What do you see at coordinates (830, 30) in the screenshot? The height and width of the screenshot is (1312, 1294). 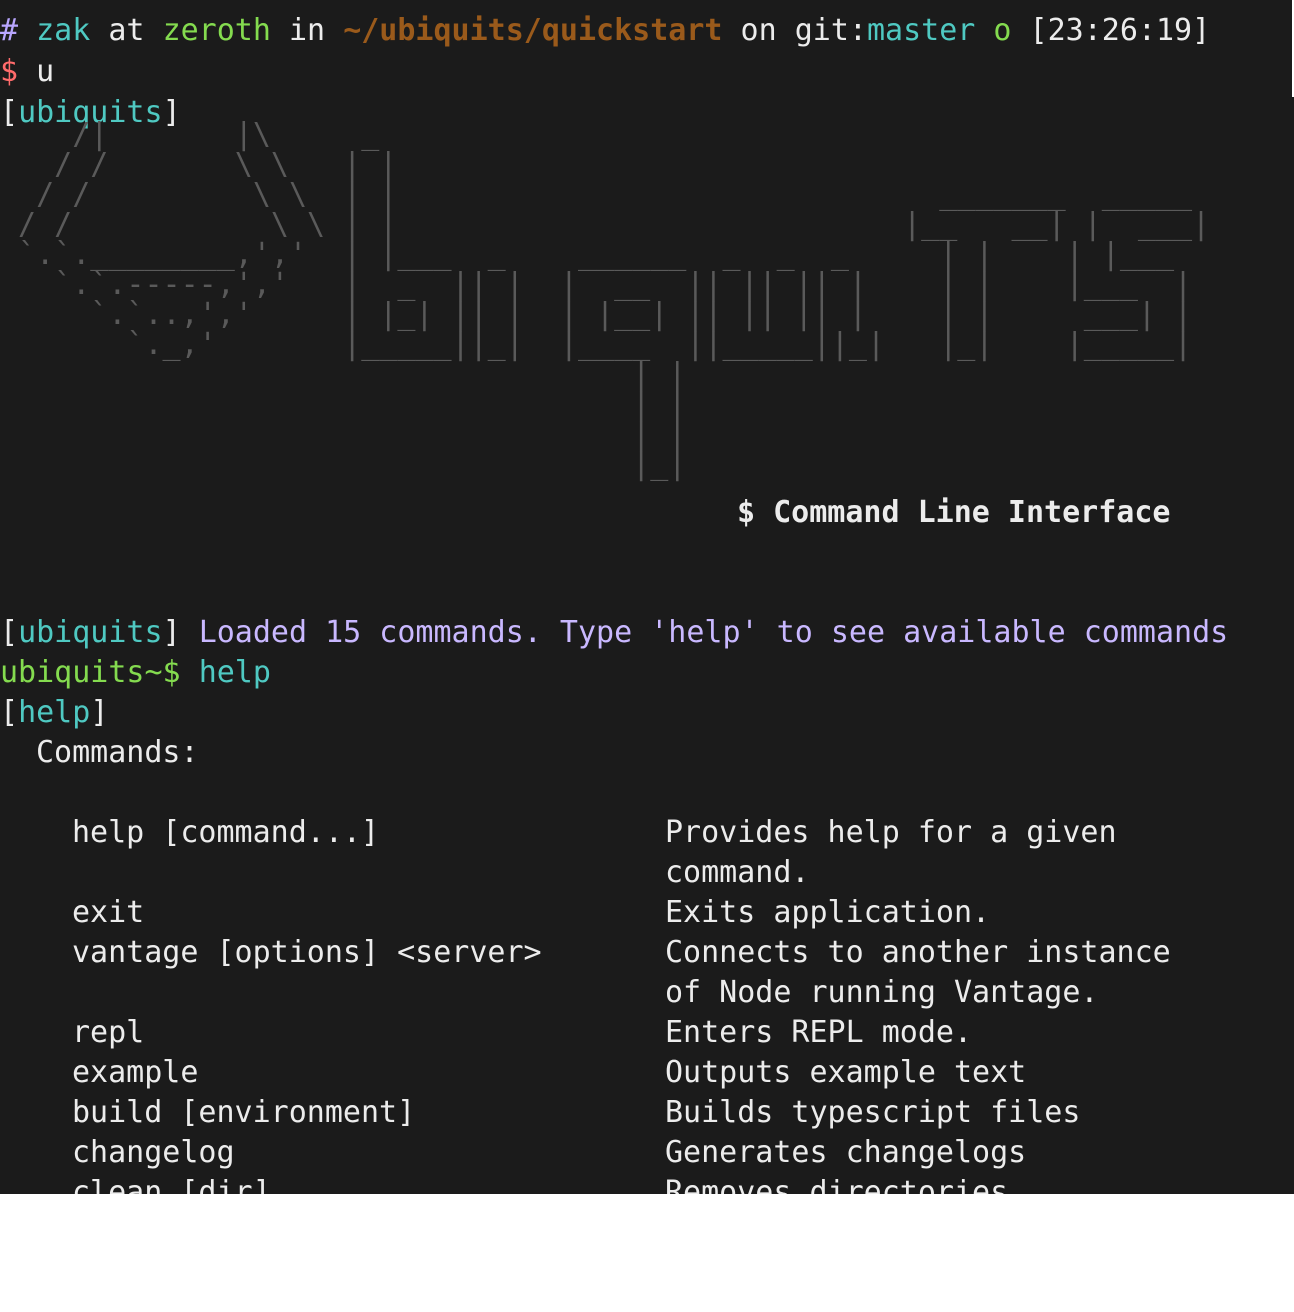 I see `prompt-git-label: git:` at bounding box center [830, 30].